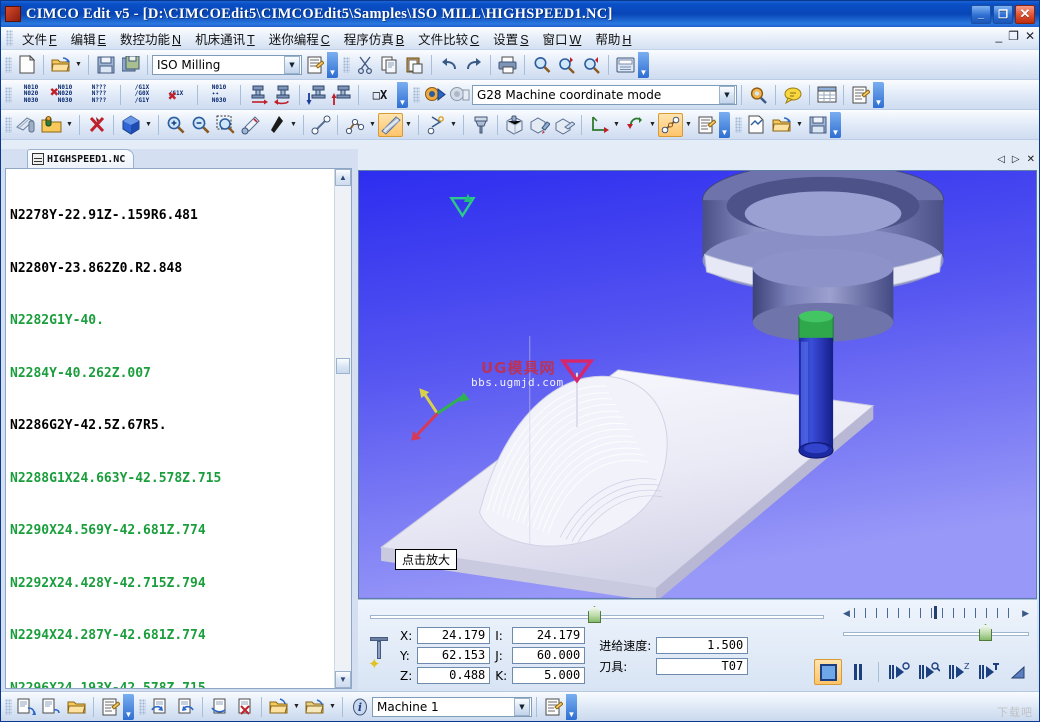 The width and height of the screenshot is (1040, 722). What do you see at coordinates (510, 38) in the screenshot?
I see `menu-settings: 设置 S` at bounding box center [510, 38].